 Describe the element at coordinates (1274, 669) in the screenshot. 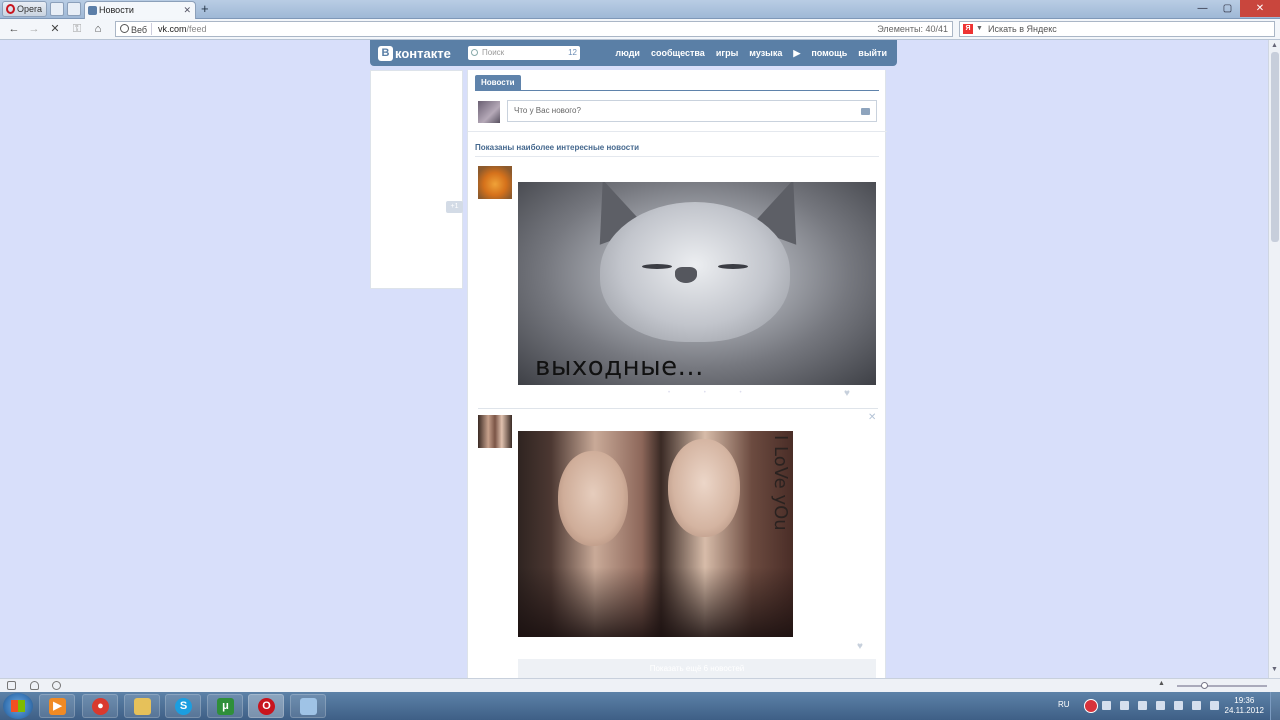

I see `scroll-down-icon: ▼` at that location.